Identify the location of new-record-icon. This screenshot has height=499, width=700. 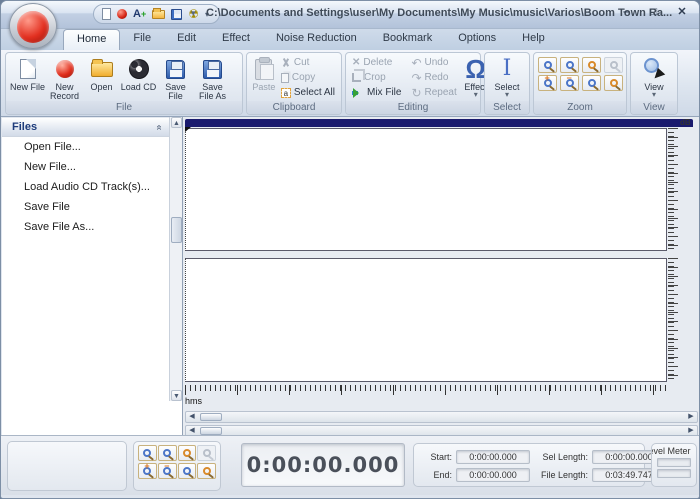
(64, 69).